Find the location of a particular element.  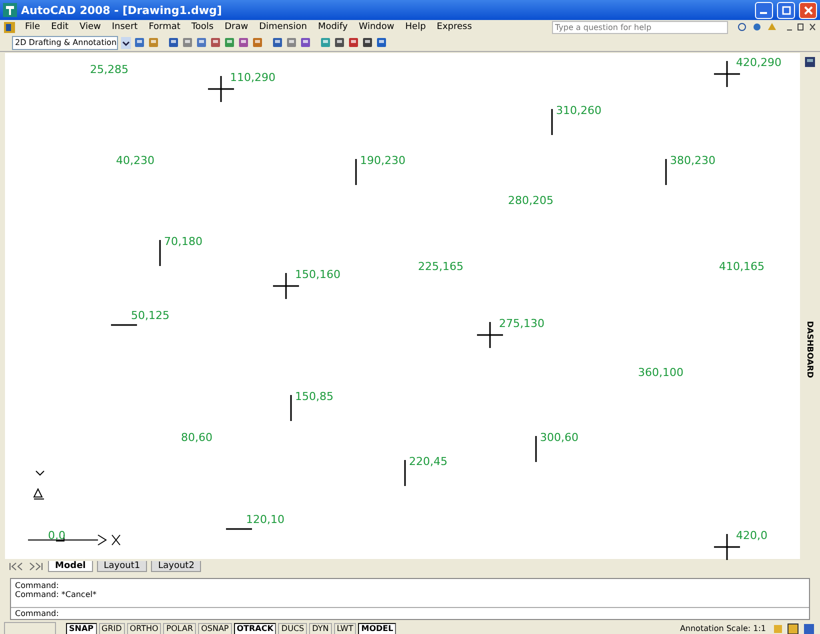

close-icon is located at coordinates (808, 10).